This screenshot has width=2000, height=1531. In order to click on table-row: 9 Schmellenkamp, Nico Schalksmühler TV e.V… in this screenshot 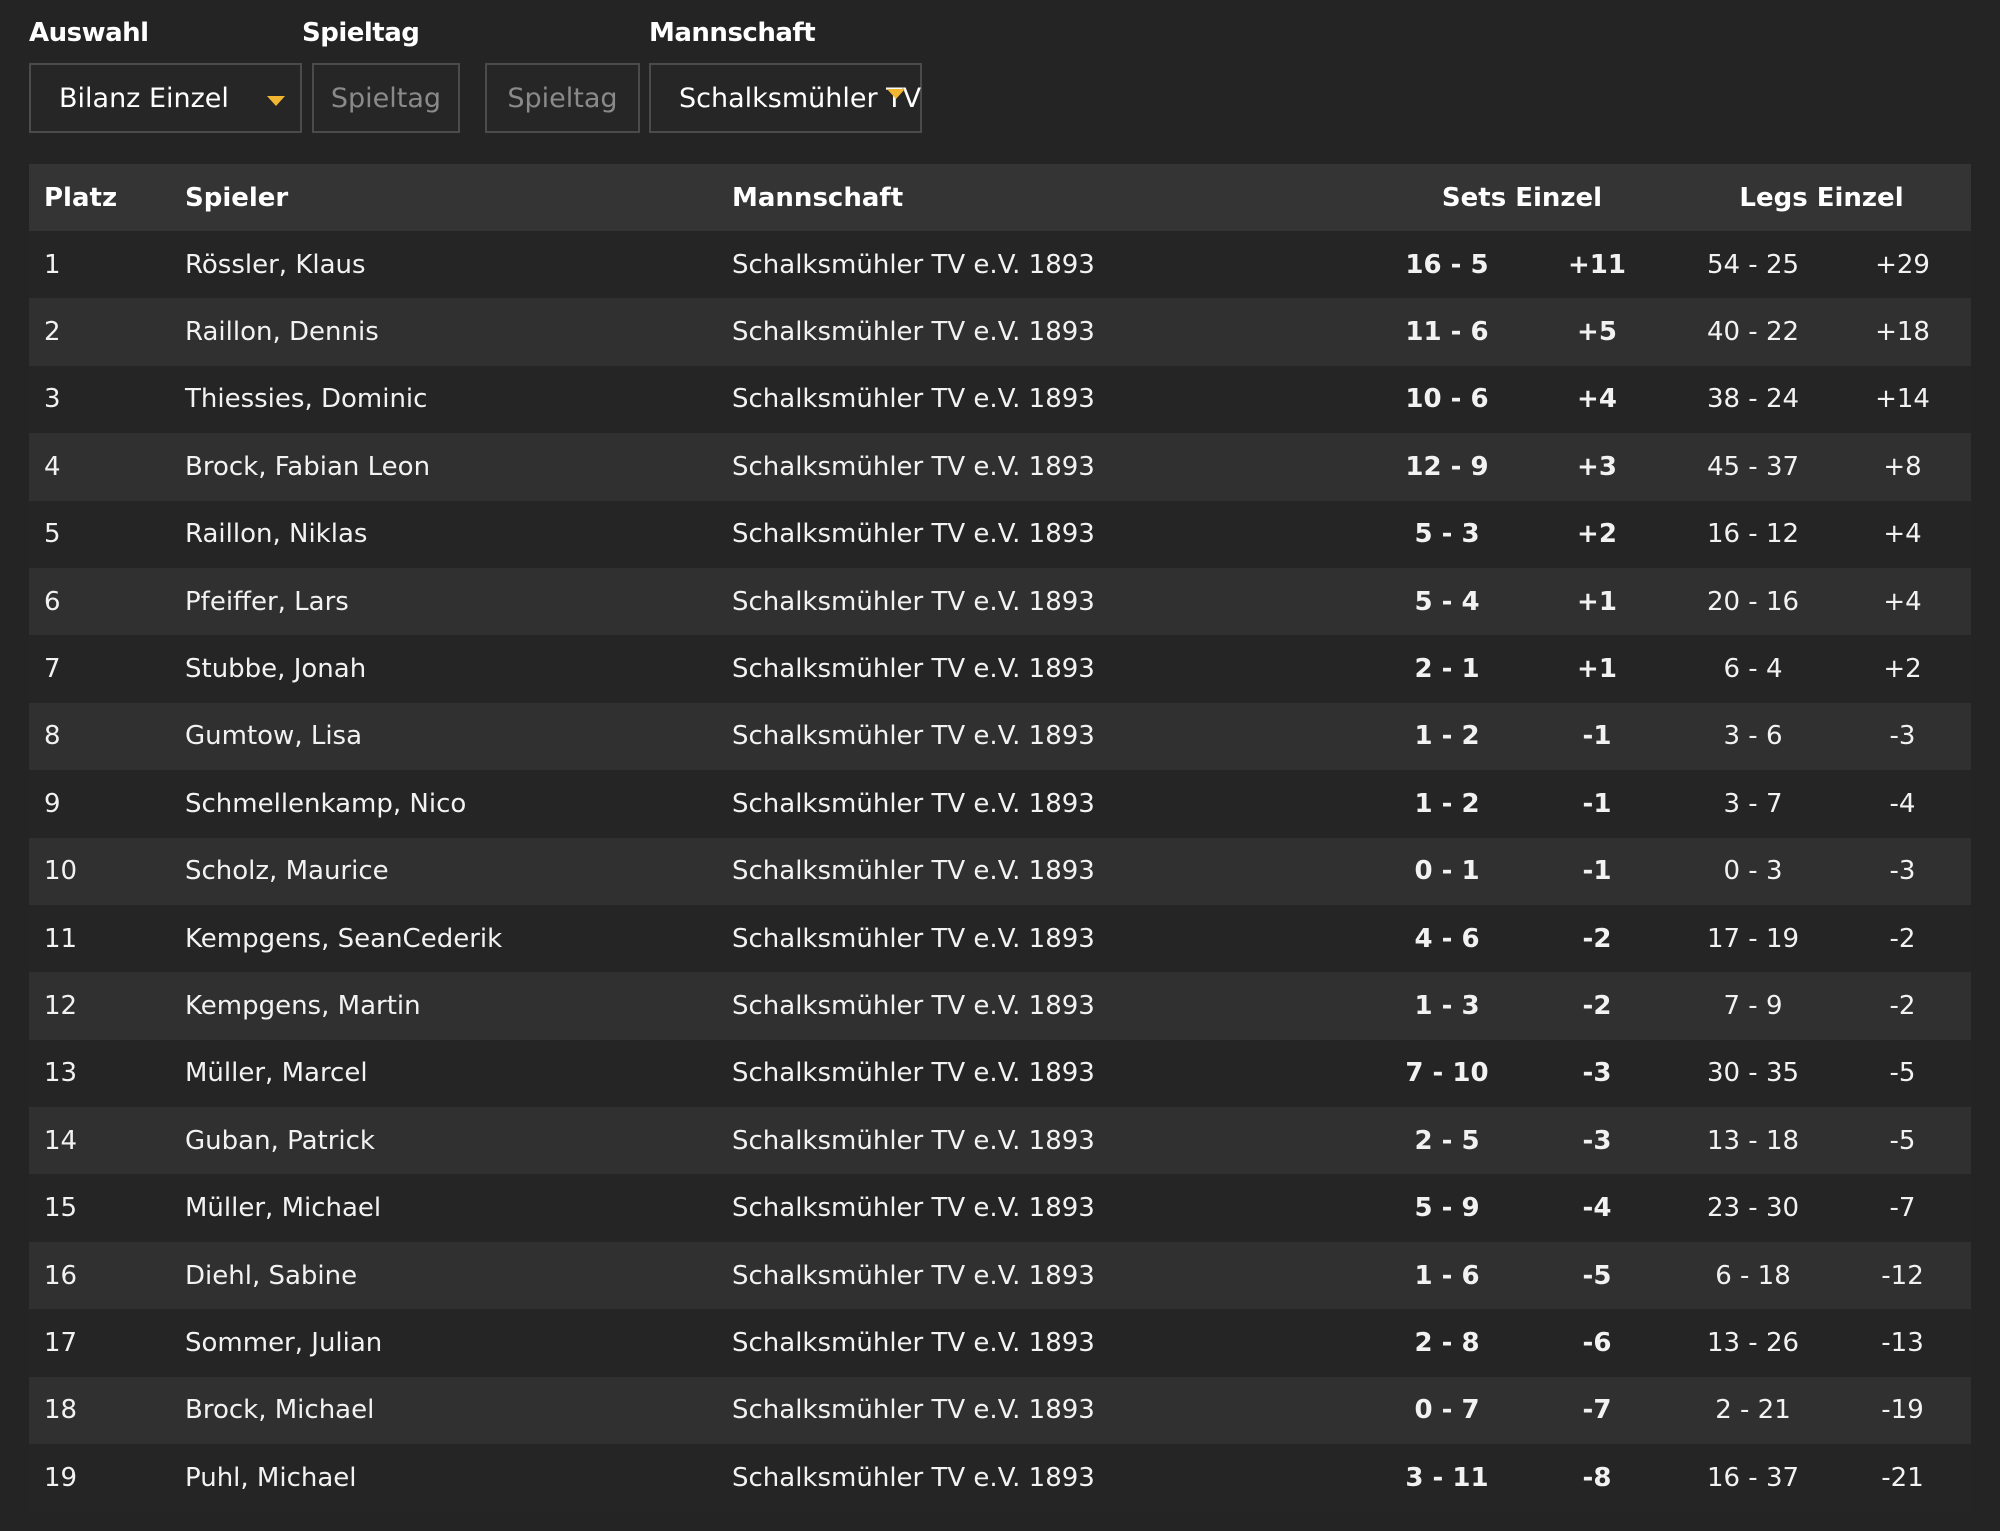, I will do `click(1000, 804)`.